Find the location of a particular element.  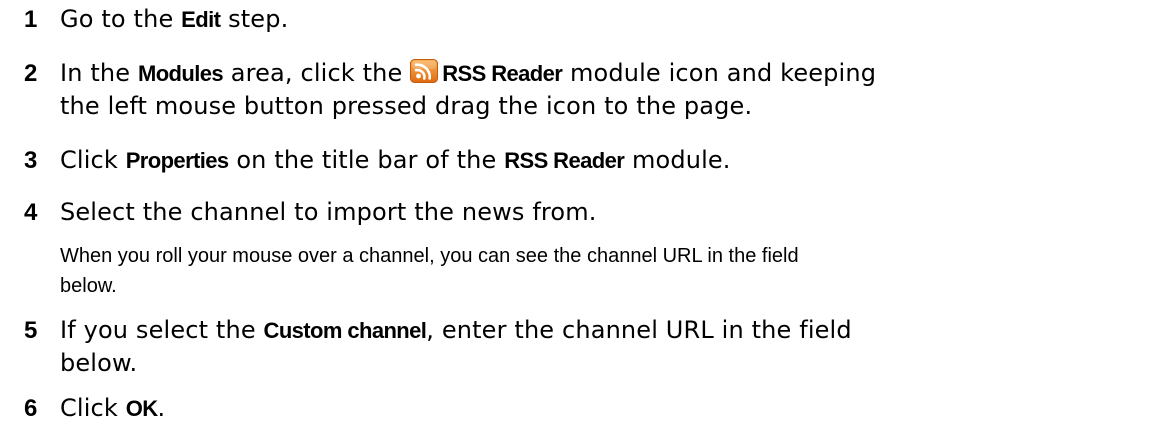

step-1: 1 Go to the Edit step. is located at coordinates (571, 19).